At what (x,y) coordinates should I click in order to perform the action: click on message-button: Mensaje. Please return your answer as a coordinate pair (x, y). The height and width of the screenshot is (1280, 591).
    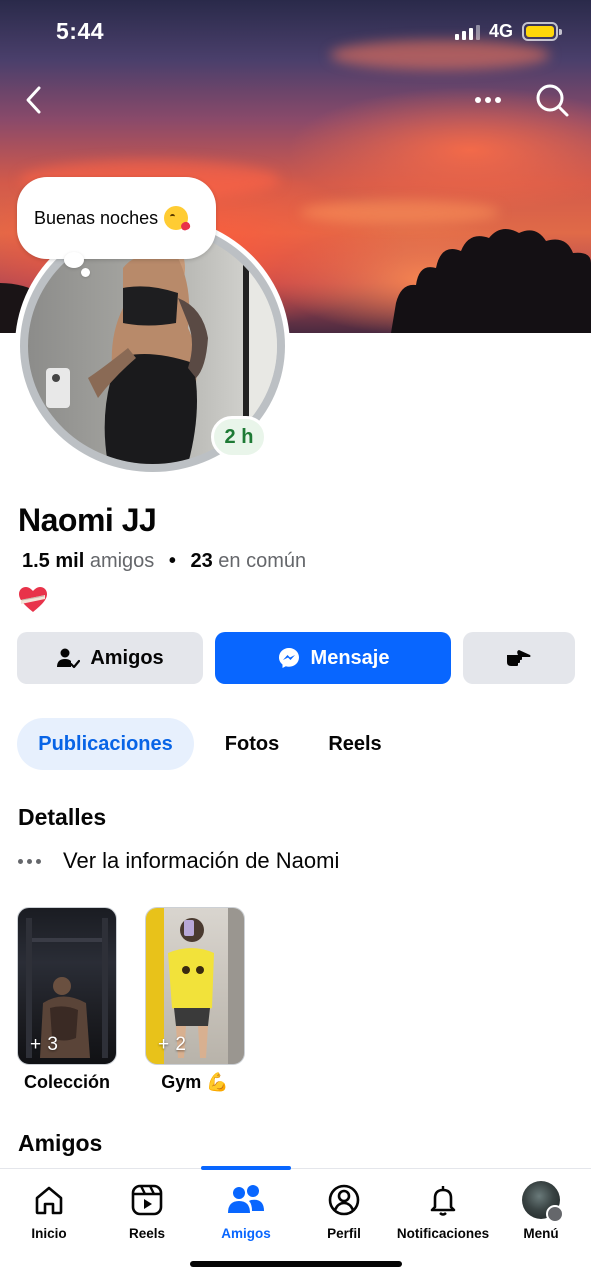
    Looking at the image, I should click on (333, 658).